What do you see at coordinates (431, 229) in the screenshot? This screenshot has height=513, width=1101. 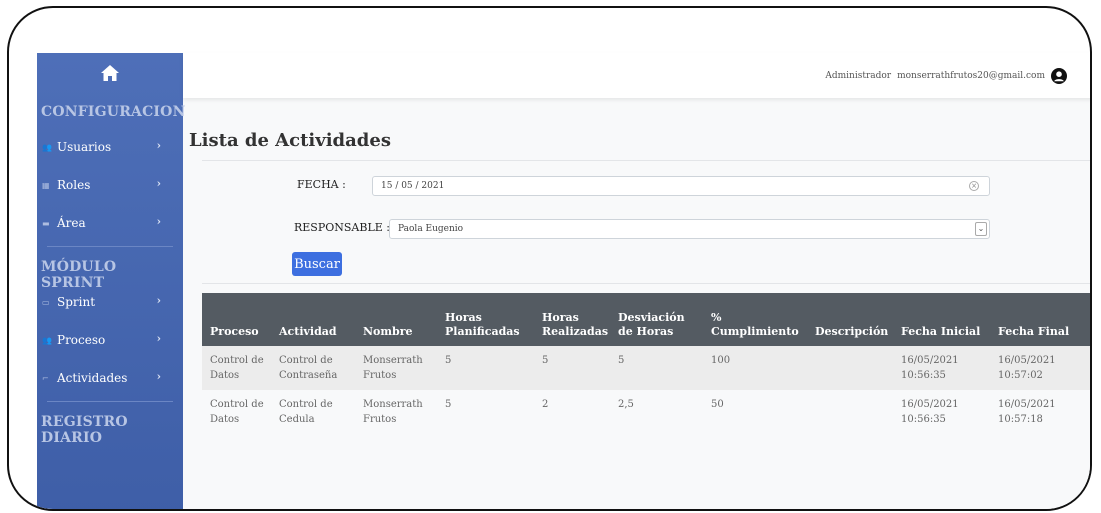 I see `responsable-value: Paola Eugenio` at bounding box center [431, 229].